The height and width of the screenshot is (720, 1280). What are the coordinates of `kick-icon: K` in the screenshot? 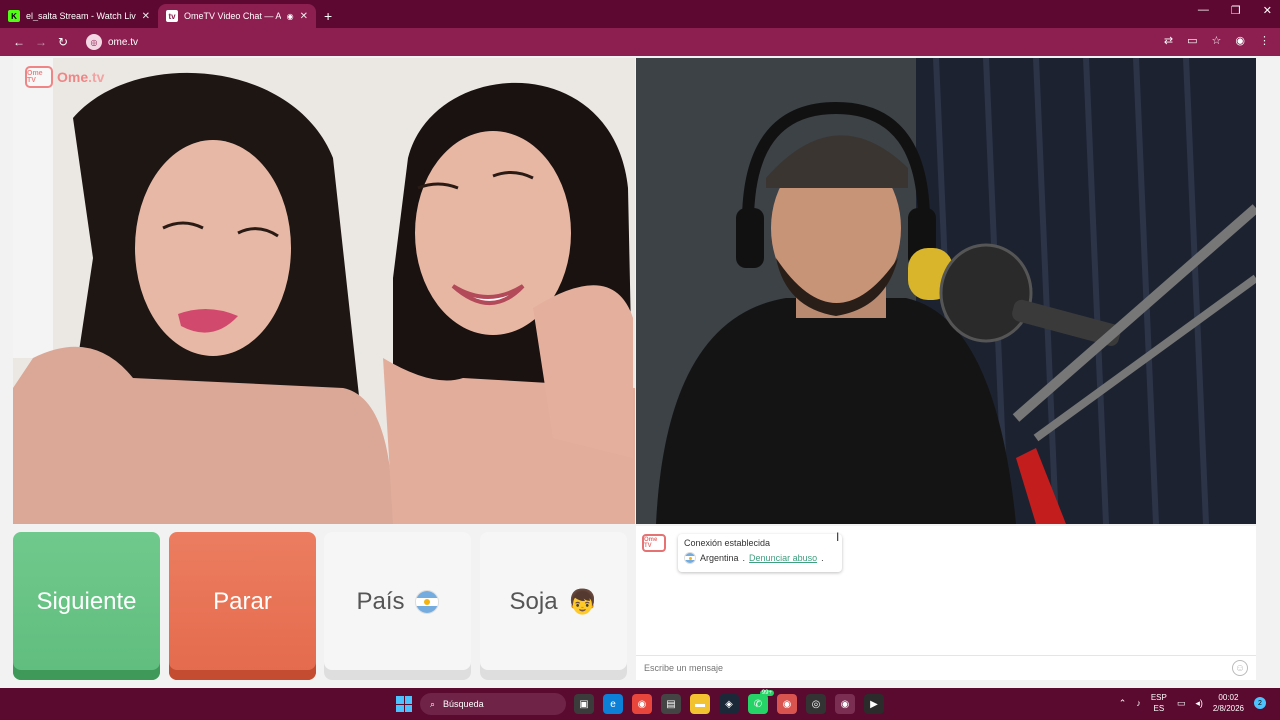 It's located at (14, 16).